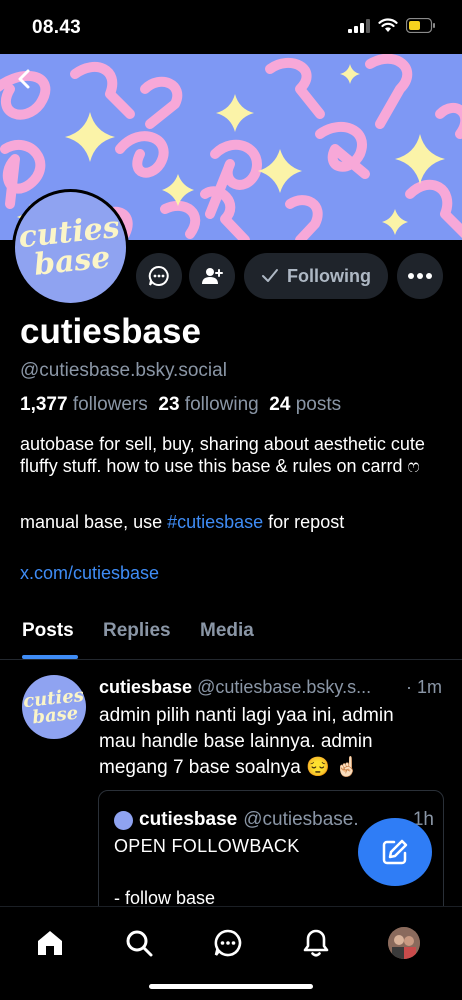  Describe the element at coordinates (50, 657) in the screenshot. I see `active-tab-indicator` at that location.